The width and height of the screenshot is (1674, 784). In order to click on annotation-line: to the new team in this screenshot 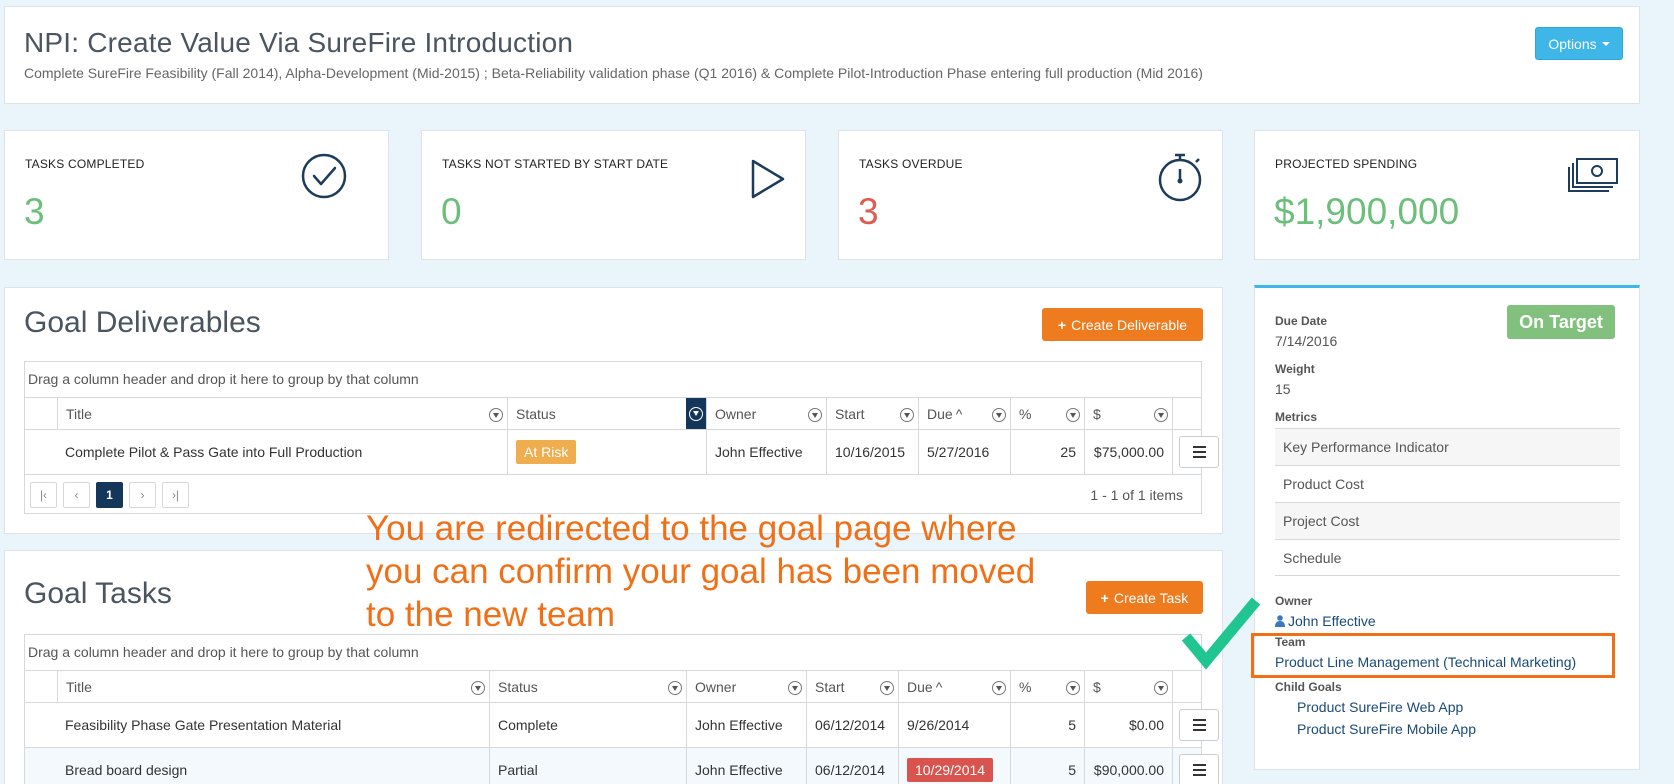, I will do `click(491, 614)`.